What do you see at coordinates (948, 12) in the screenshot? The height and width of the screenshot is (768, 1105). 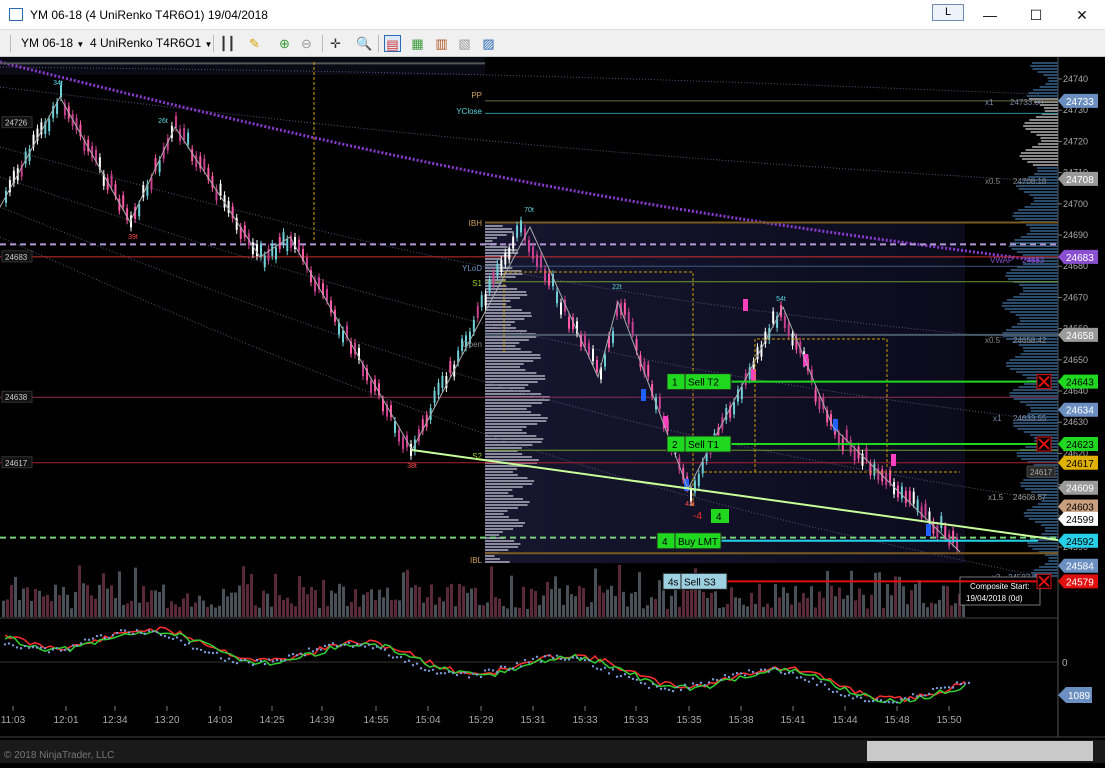 I see `link-button: L` at bounding box center [948, 12].